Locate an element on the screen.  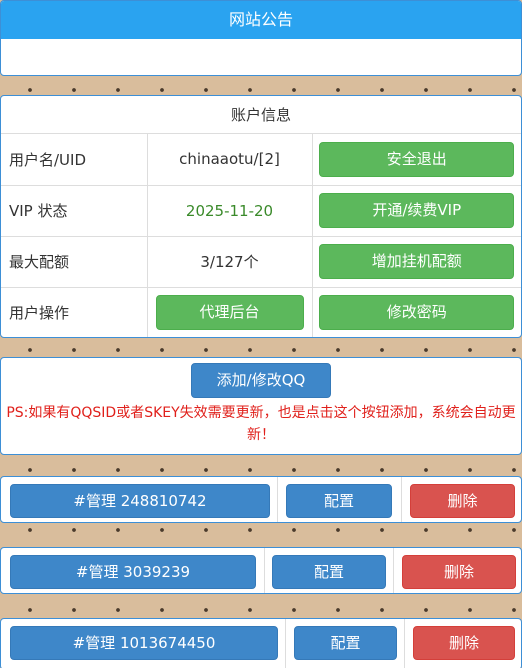
qq-account-row: #管理 248810742 配置 删除 is located at coordinates (261, 499).